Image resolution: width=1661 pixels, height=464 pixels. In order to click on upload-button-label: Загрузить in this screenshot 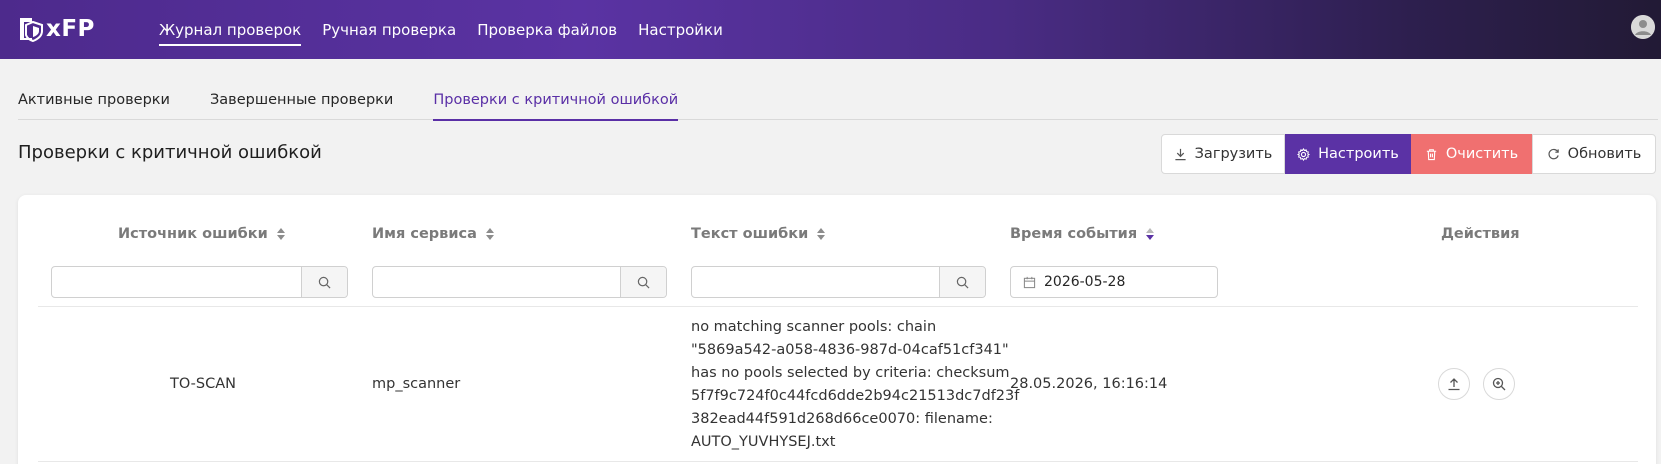, I will do `click(1233, 154)`.